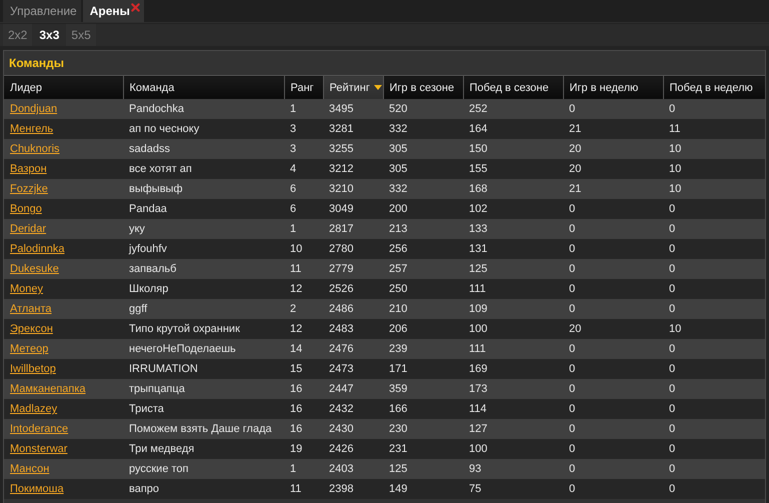  What do you see at coordinates (303, 169) in the screenshot?
I see `table-cell: 4` at bounding box center [303, 169].